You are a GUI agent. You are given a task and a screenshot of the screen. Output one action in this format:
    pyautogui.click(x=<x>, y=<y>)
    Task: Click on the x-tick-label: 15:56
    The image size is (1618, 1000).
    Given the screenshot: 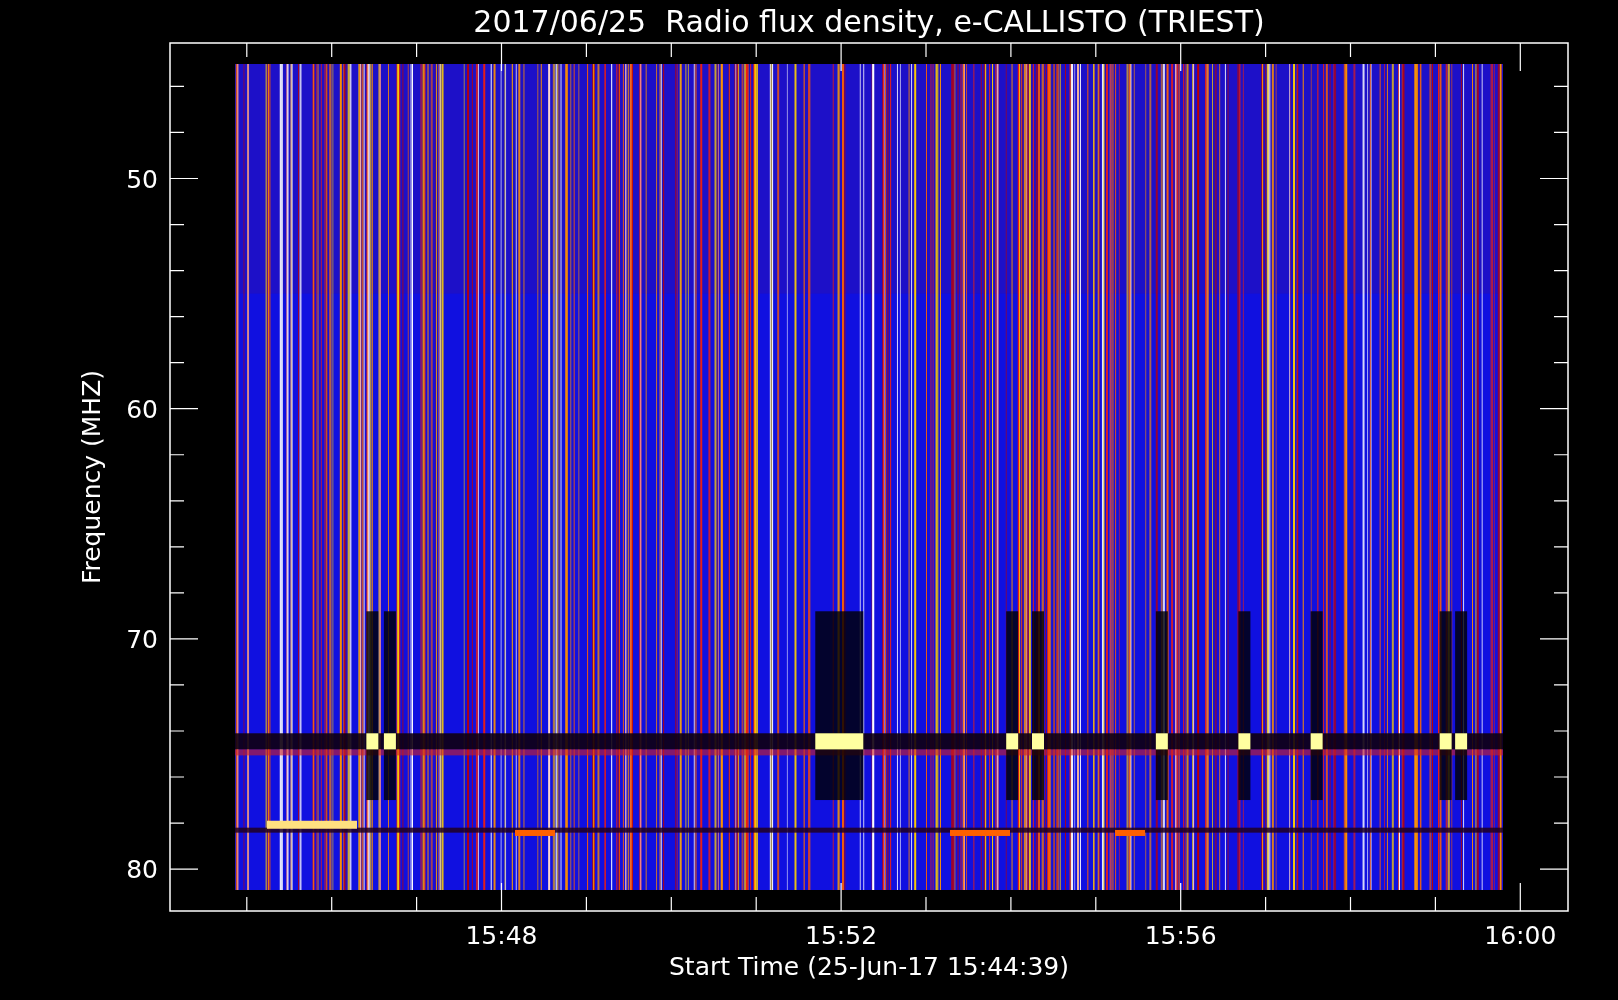 What is the action you would take?
    pyautogui.click(x=1180, y=935)
    